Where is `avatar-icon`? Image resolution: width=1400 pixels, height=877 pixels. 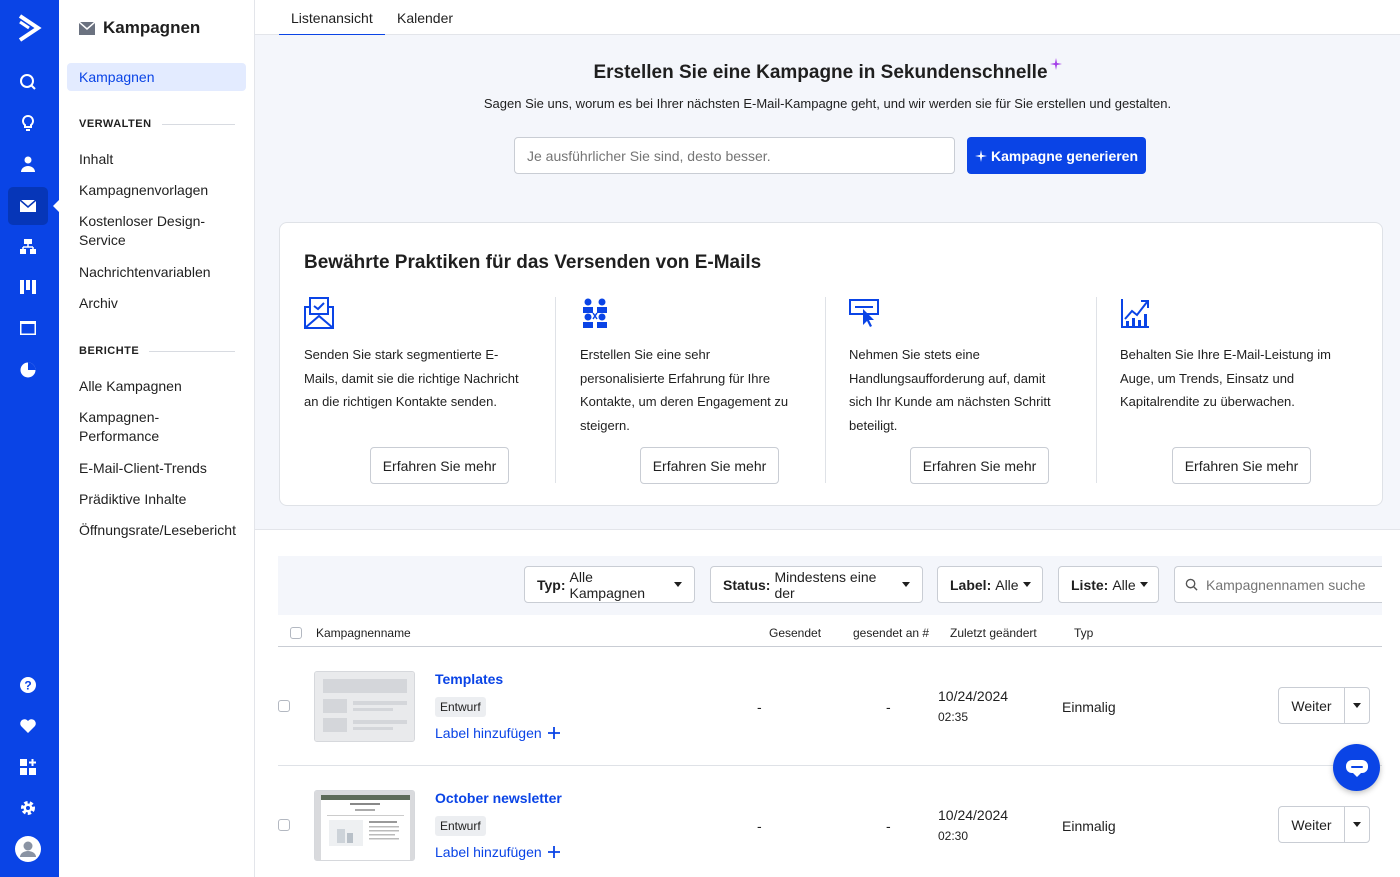
avatar-icon is located at coordinates (28, 849).